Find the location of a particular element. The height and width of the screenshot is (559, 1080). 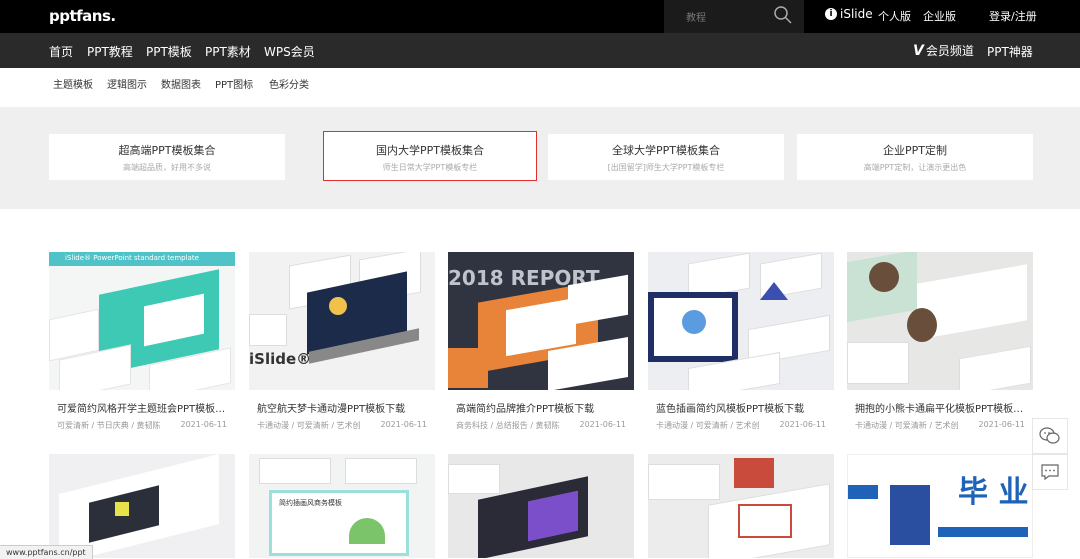

collection-premium: 超高端PPT模板集合 高端超品质，好用不多说 is located at coordinates (167, 157).